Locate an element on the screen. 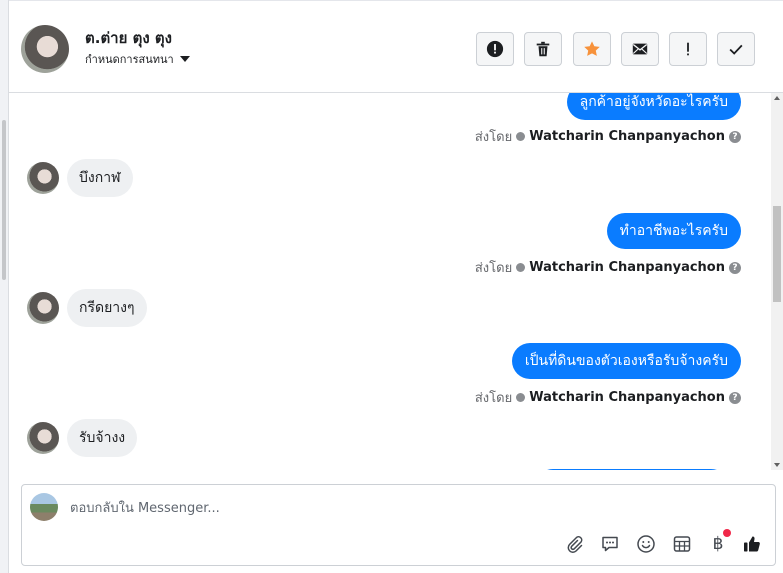 This screenshot has height=573, width=783. emoji-button is located at coordinates (646, 544).